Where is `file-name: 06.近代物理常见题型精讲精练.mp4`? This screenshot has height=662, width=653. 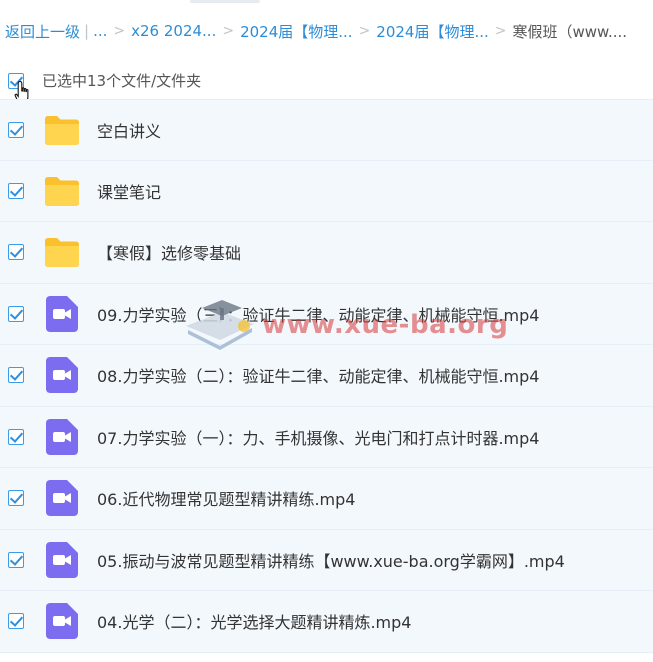 file-name: 06.近代物理常见题型精讲精练.mp4 is located at coordinates (226, 498).